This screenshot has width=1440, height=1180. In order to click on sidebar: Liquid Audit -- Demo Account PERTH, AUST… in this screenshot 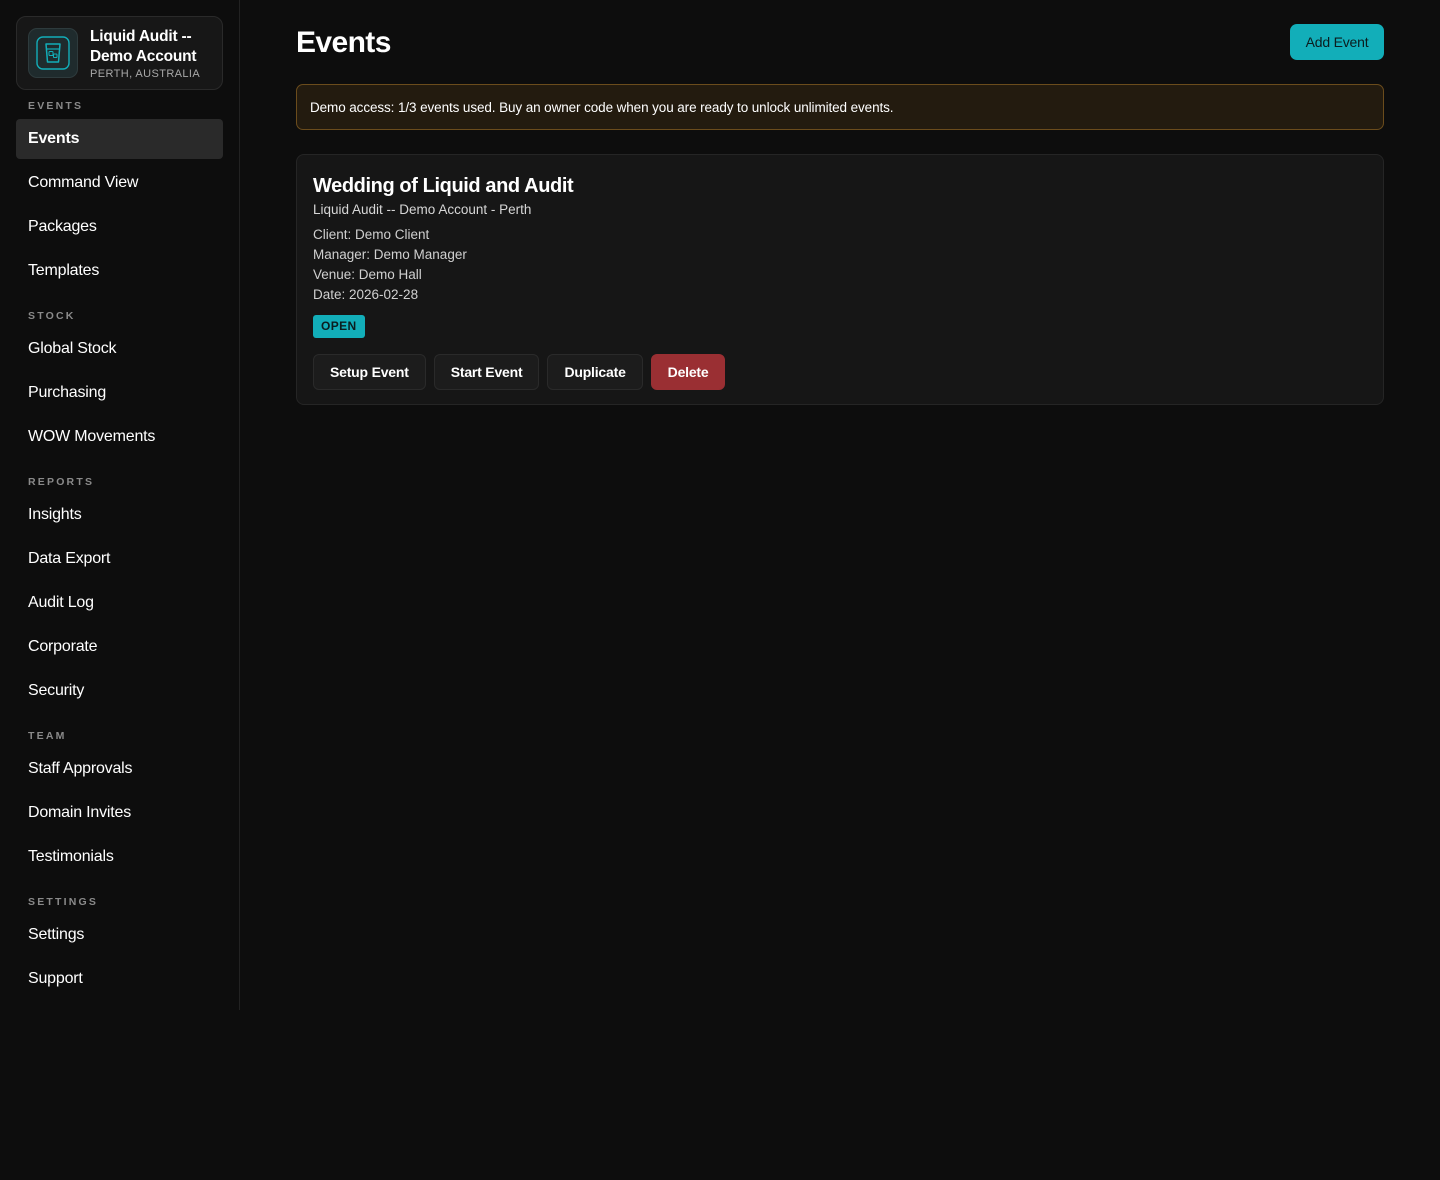, I will do `click(120, 505)`.